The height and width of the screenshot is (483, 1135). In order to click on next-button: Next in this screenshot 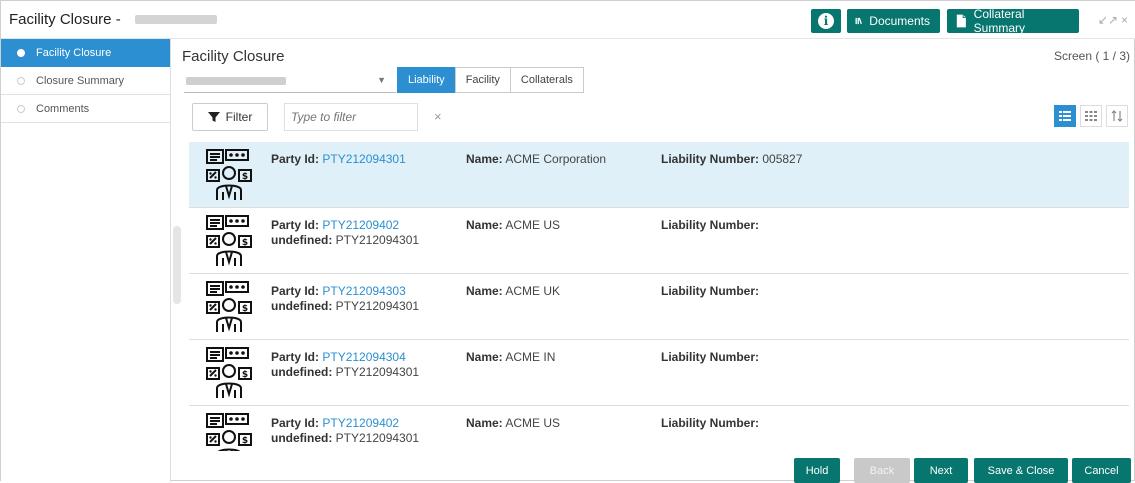, I will do `click(941, 470)`.